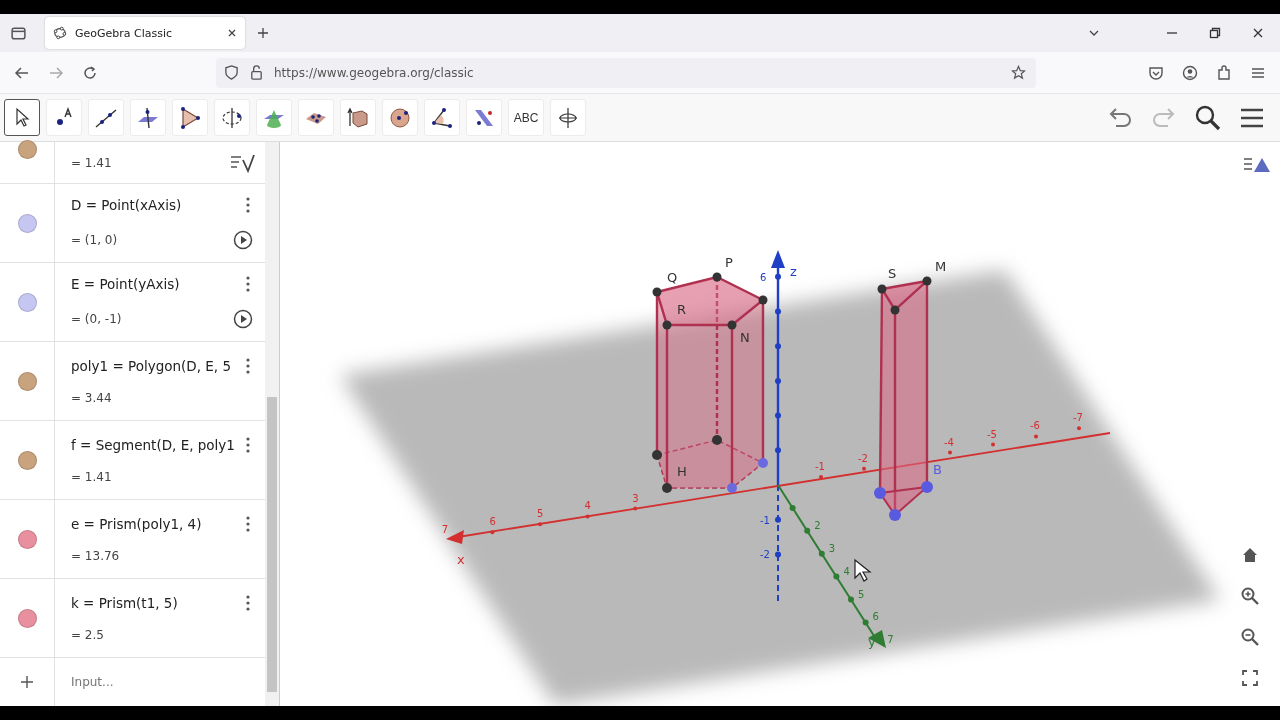 The height and width of the screenshot is (720, 1280). Describe the element at coordinates (626, 72) in the screenshot. I see `address-bar: https://www.geogebra.org/classic` at that location.